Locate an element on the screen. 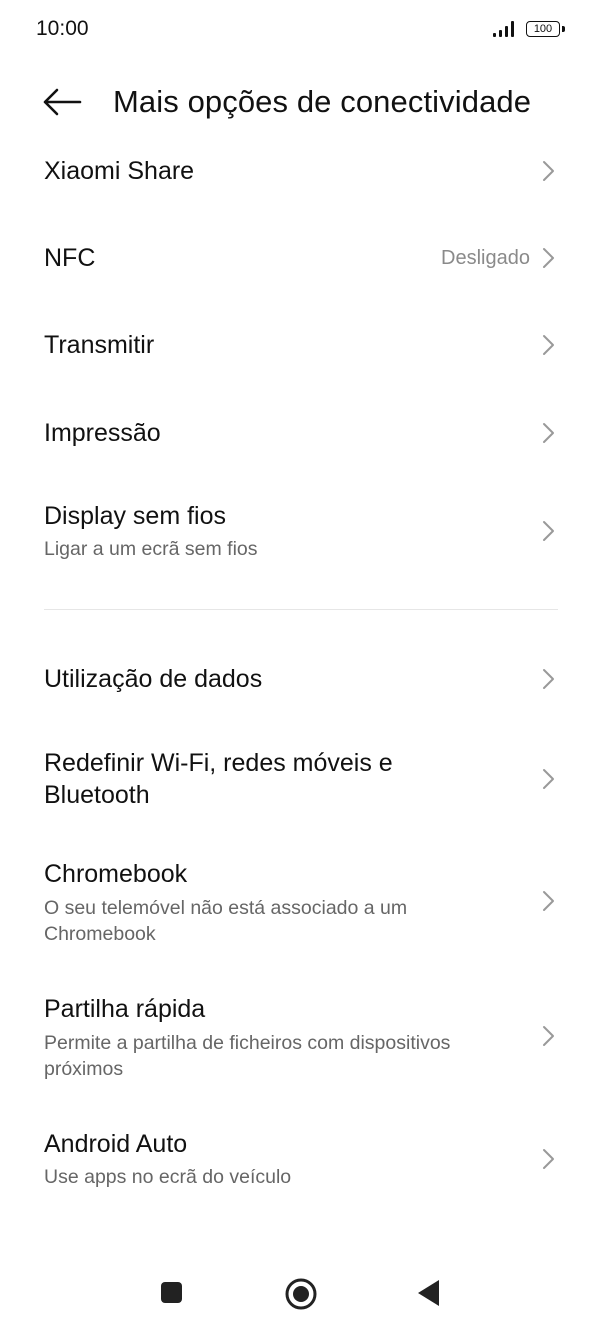 This screenshot has height=1337, width=602. item-title-line2: Bluetooth is located at coordinates (97, 795).